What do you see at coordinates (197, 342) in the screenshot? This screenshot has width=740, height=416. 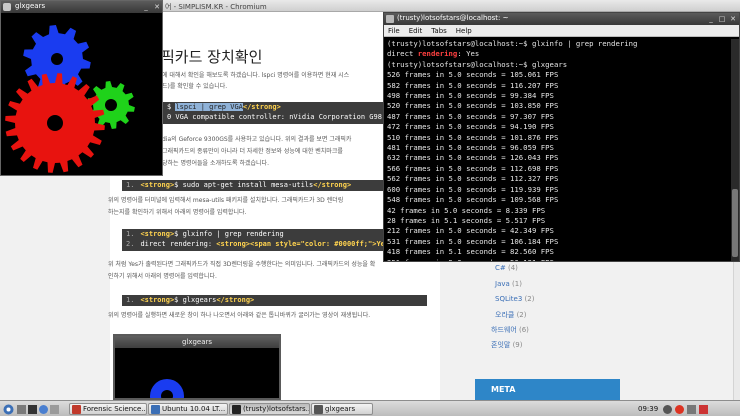 I see `embedded-window-title: glxgears` at bounding box center [197, 342].